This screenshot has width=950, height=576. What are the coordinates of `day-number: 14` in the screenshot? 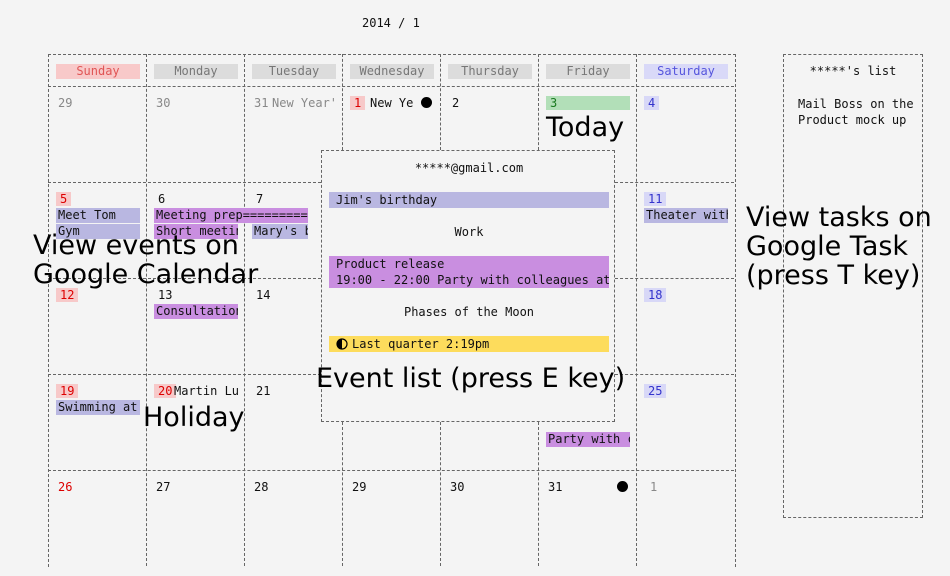 It's located at (263, 295).